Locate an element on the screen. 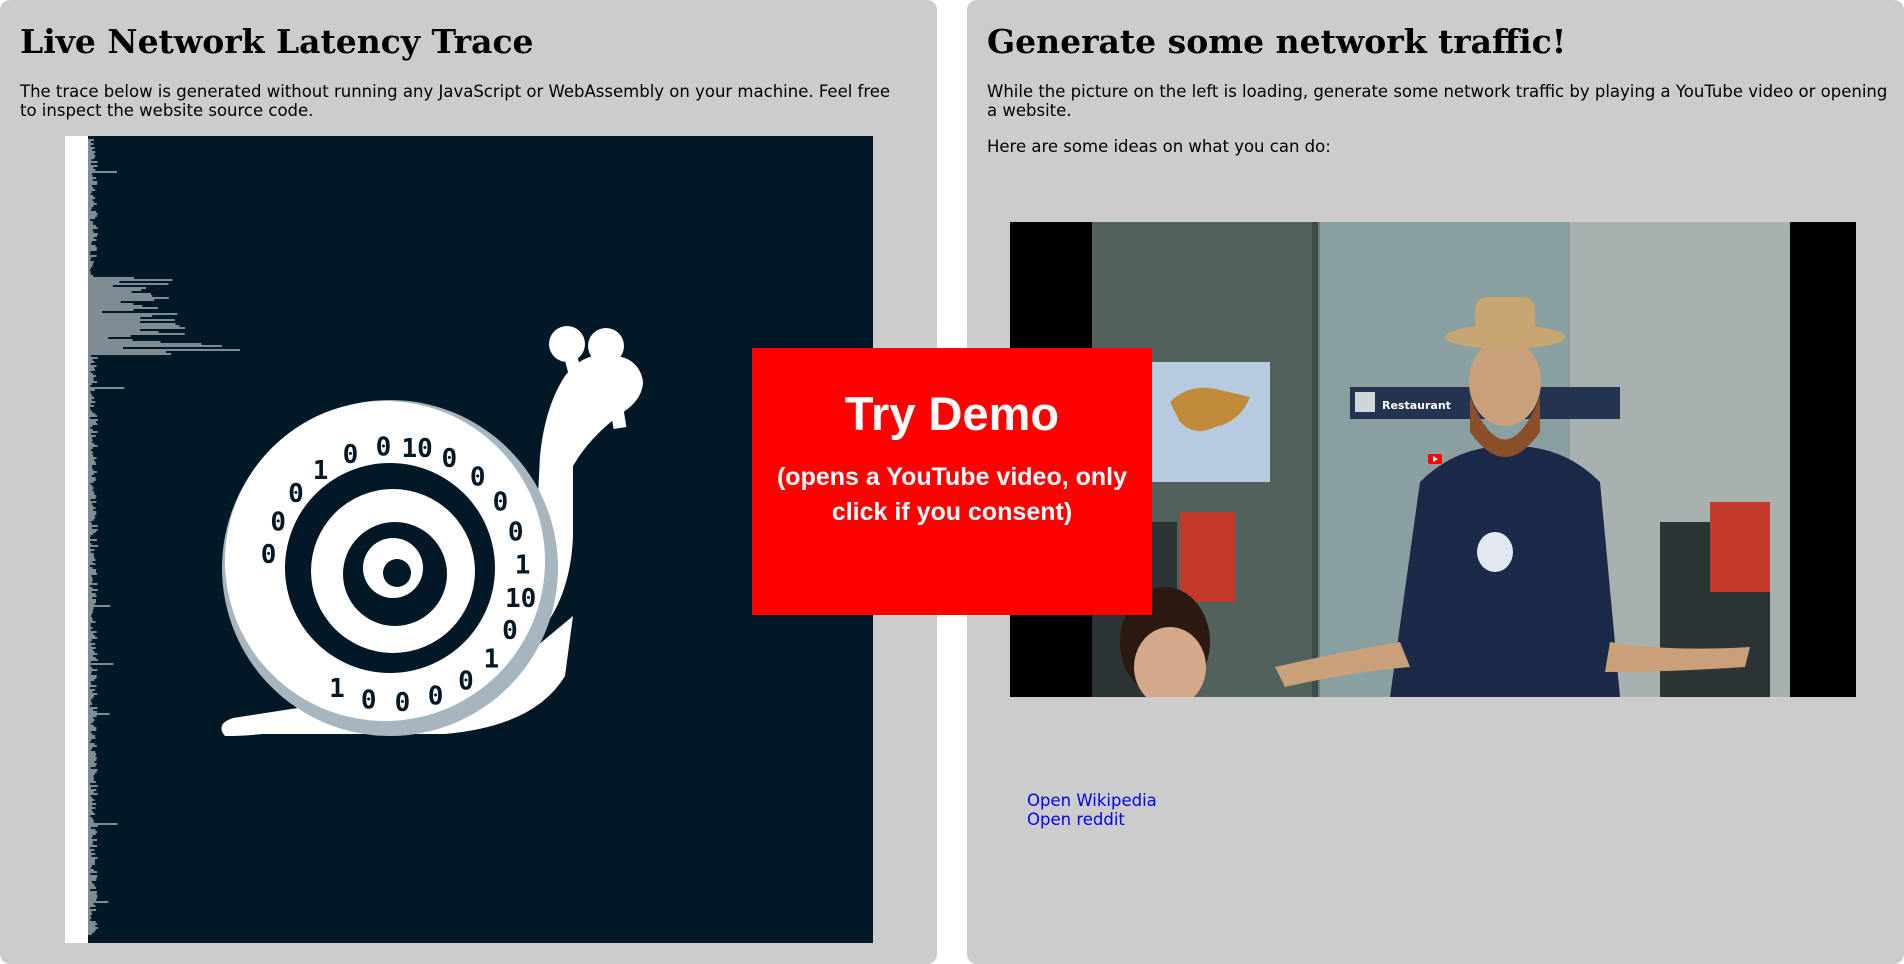 The width and height of the screenshot is (1904, 964). open-wikipedia-link: Open Wikipedia is located at coordinates (1092, 800).